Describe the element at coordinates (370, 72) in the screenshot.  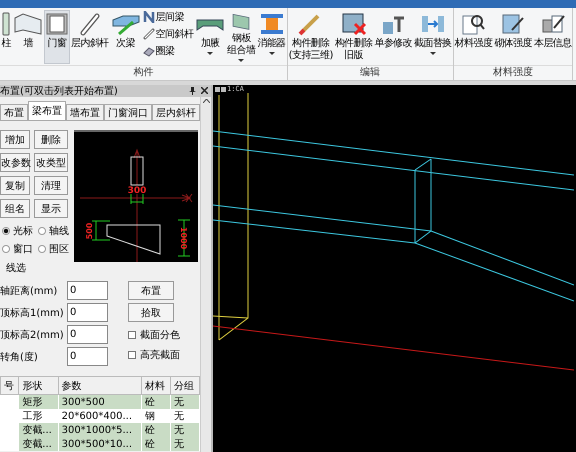
I see `group-label: 编辑` at that location.